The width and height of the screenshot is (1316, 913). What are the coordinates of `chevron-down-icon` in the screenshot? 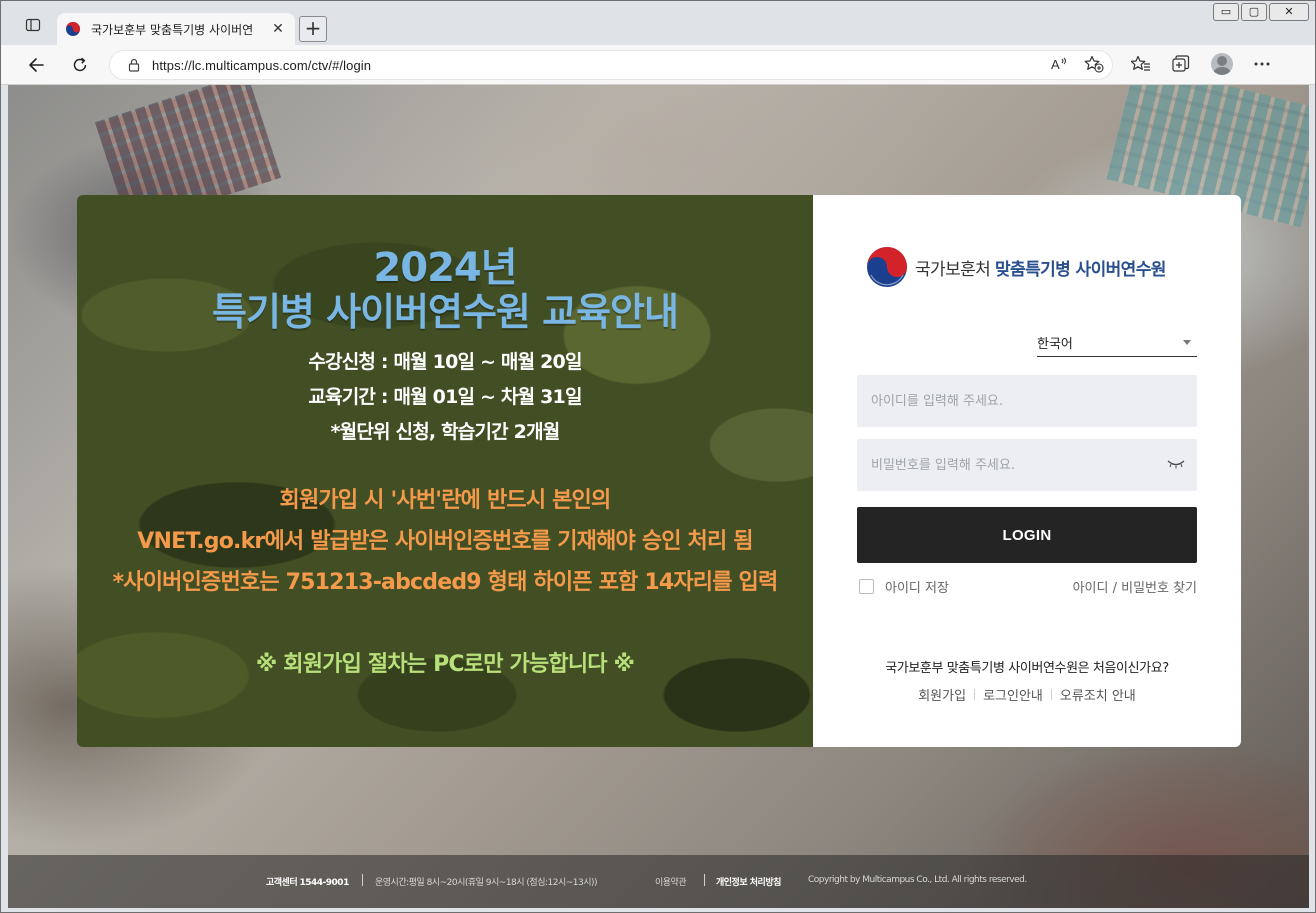 It's located at (1187, 342).